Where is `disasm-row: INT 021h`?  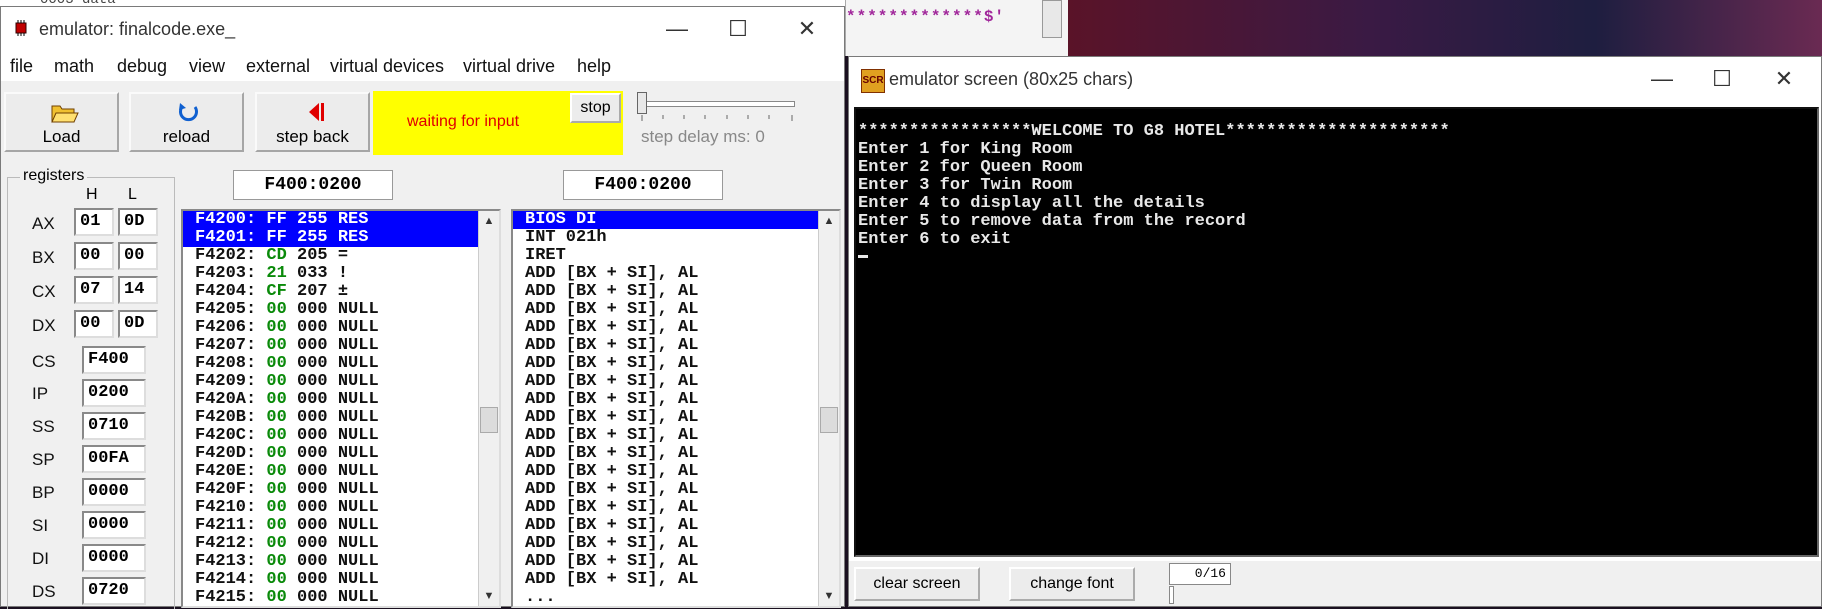
disasm-row: INT 021h is located at coordinates (676, 238).